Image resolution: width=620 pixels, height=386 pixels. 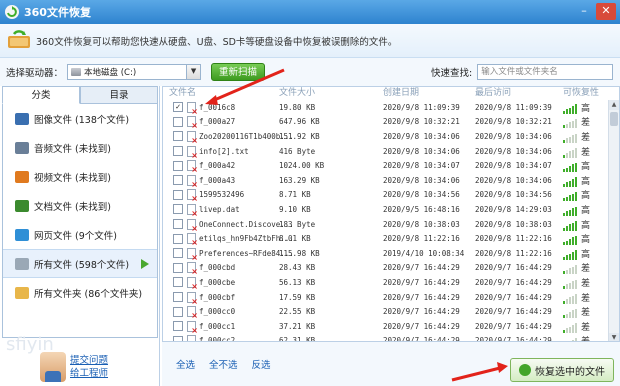 I want to click on recover-selected-button: 恢复选中的文件, so click(x=562, y=370).